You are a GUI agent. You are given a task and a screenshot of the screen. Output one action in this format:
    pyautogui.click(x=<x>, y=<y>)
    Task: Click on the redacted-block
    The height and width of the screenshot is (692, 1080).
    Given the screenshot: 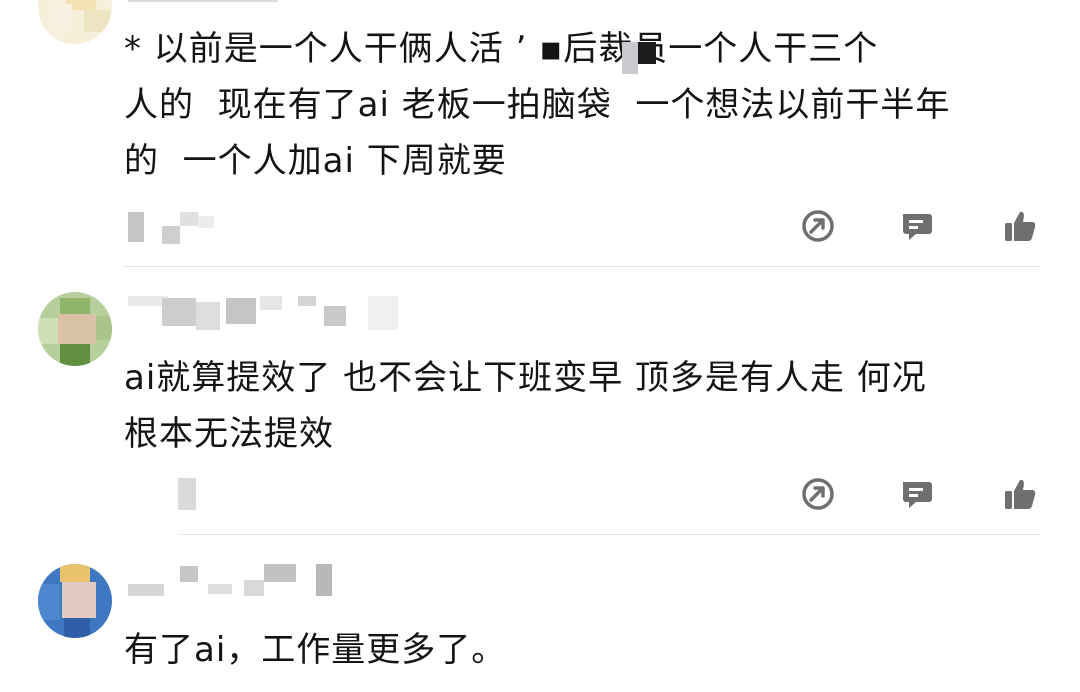 What is the action you would take?
    pyautogui.click(x=640, y=58)
    